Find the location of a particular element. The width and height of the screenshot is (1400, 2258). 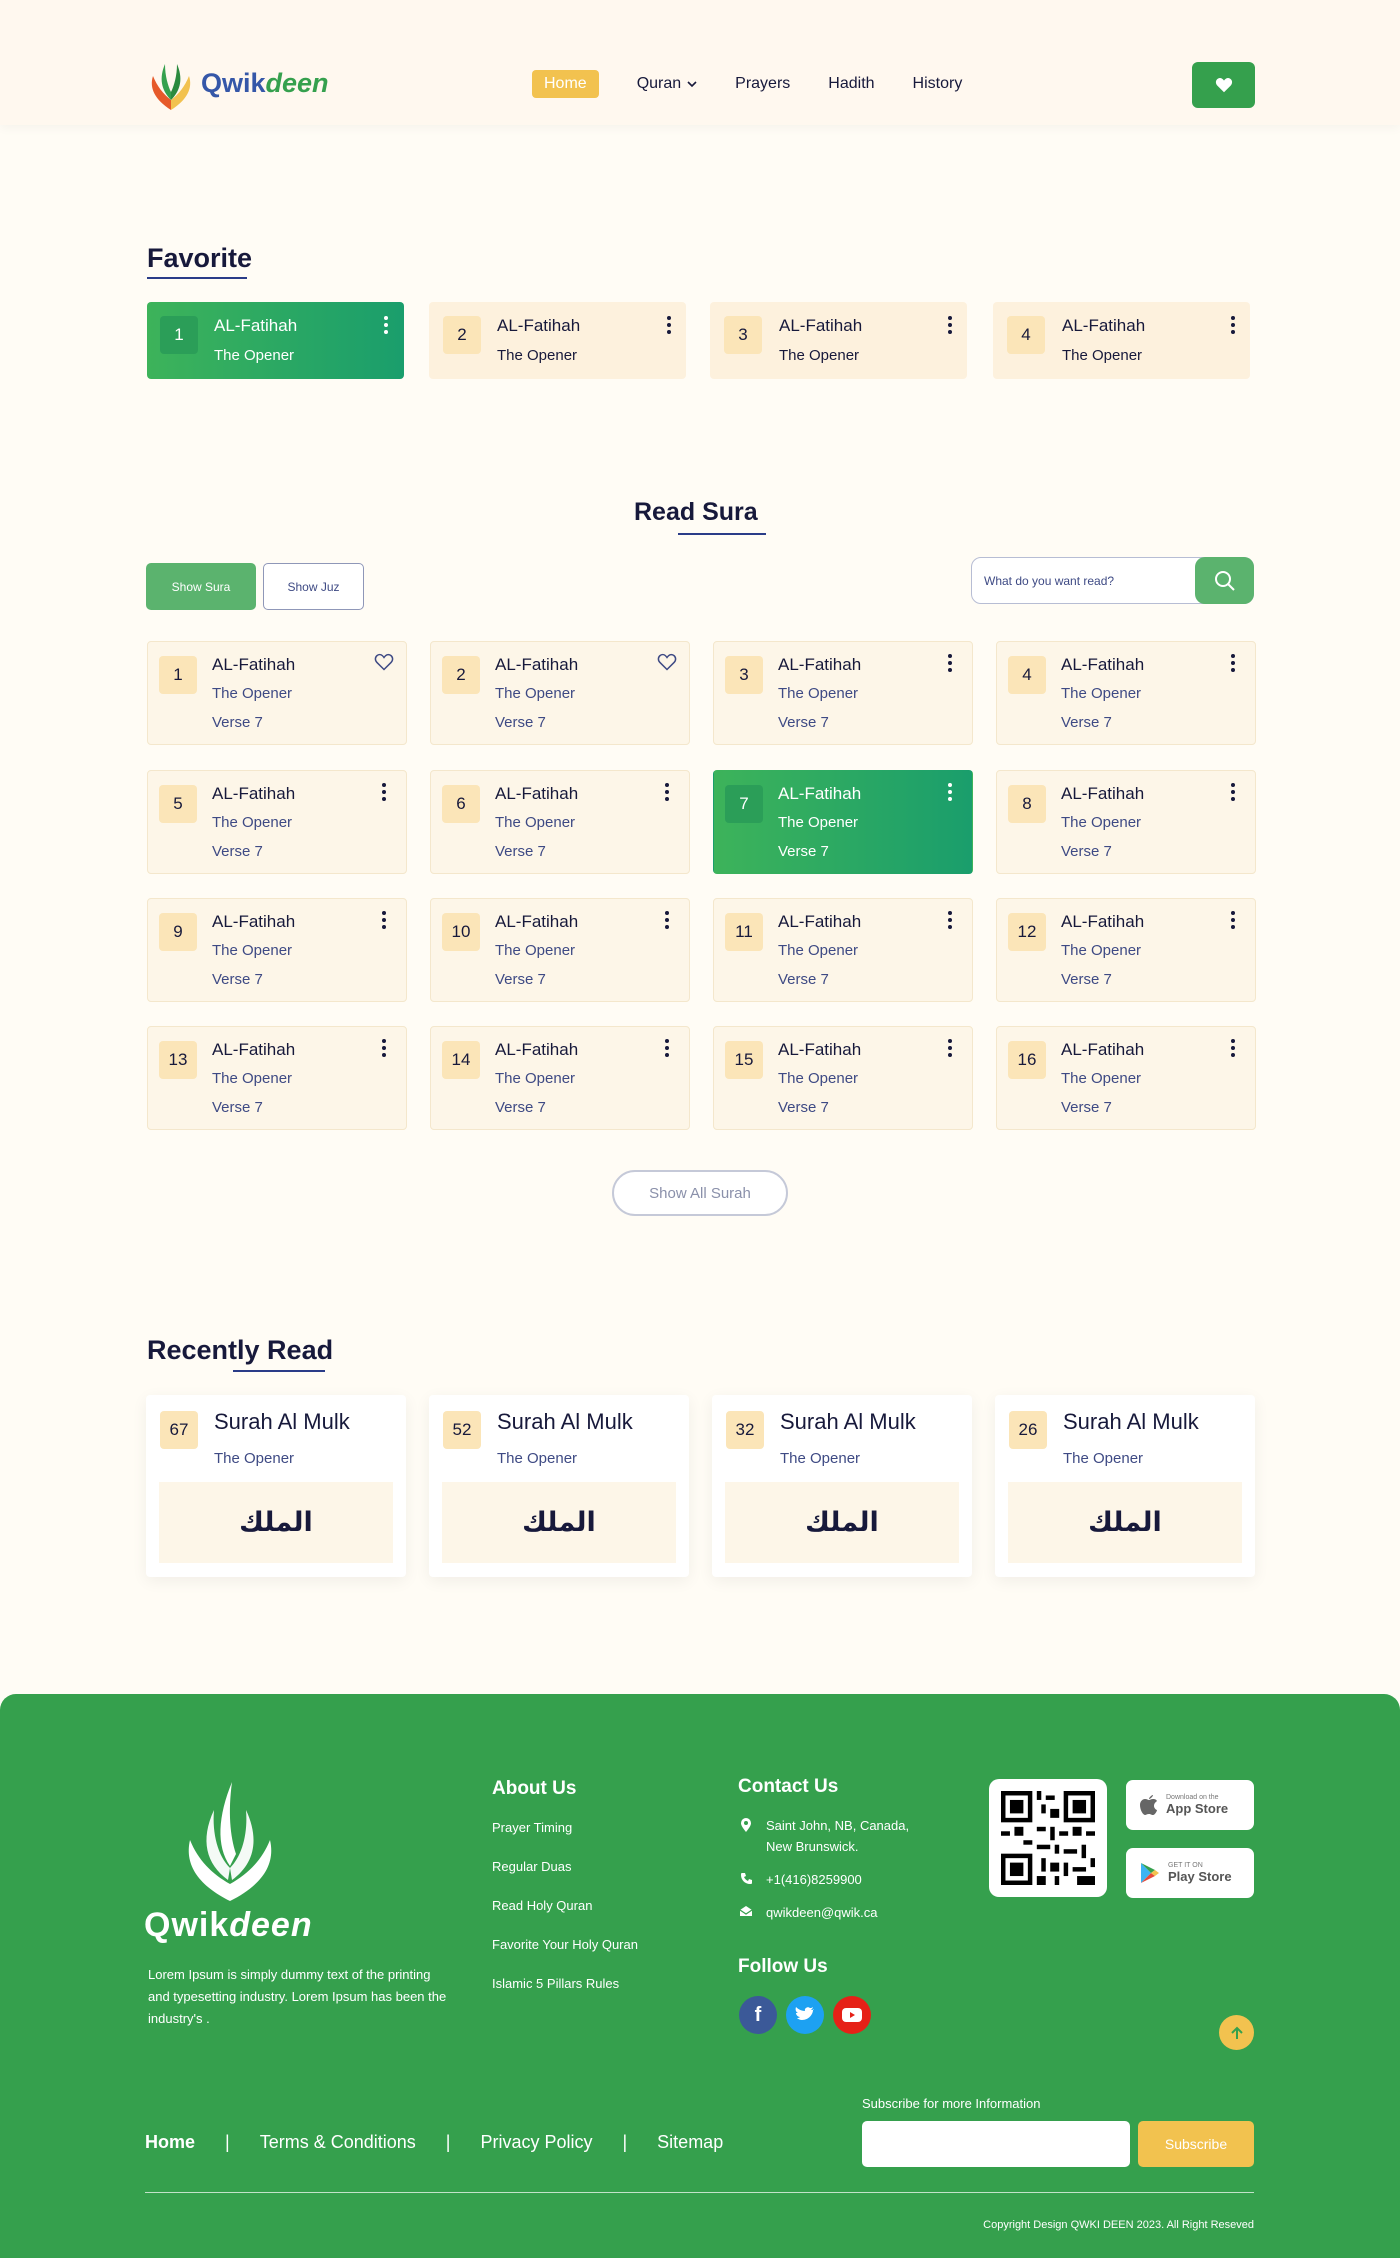

sura-card: 4 AL-Fatihah The Opener Verse 7 is located at coordinates (1126, 693).